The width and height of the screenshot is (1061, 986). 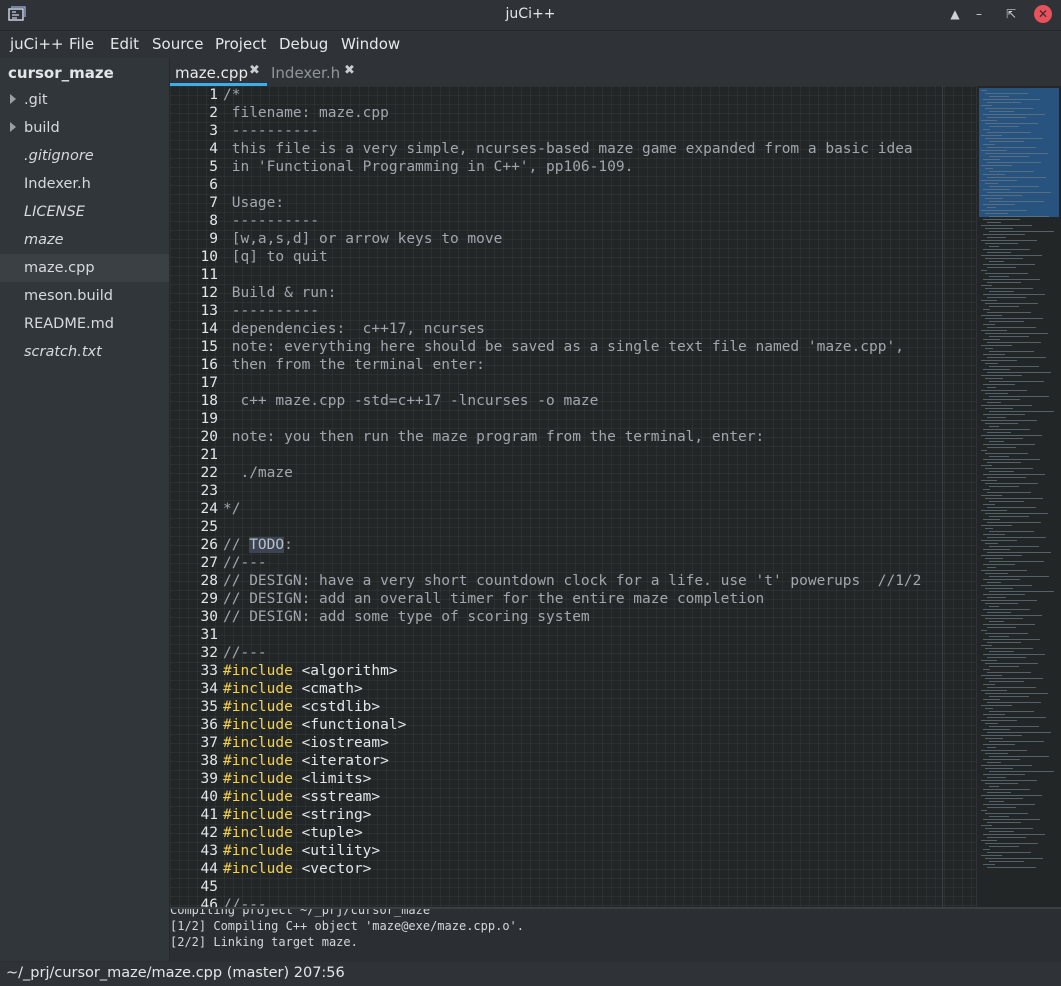 What do you see at coordinates (573, 869) in the screenshot?
I see `code-line: 44 #include <vector>` at bounding box center [573, 869].